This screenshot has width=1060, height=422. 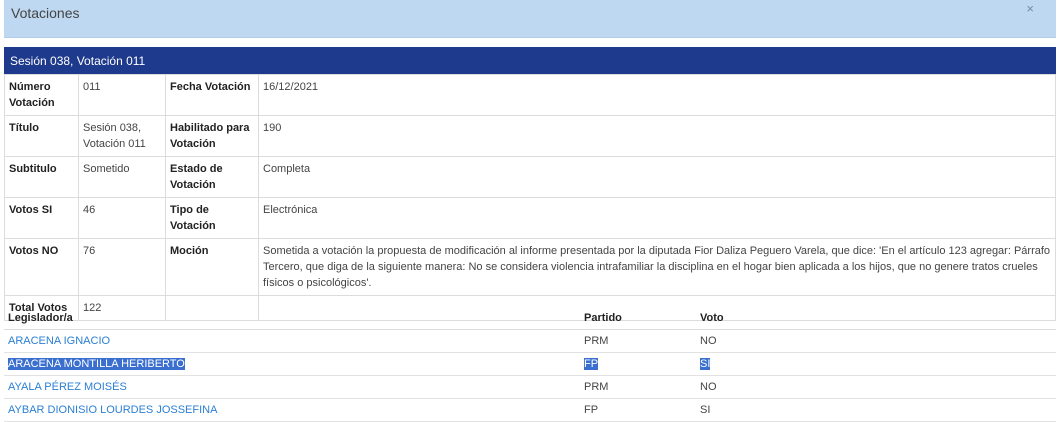 I want to click on subtitulo-value: Sometido, so click(x=122, y=177).